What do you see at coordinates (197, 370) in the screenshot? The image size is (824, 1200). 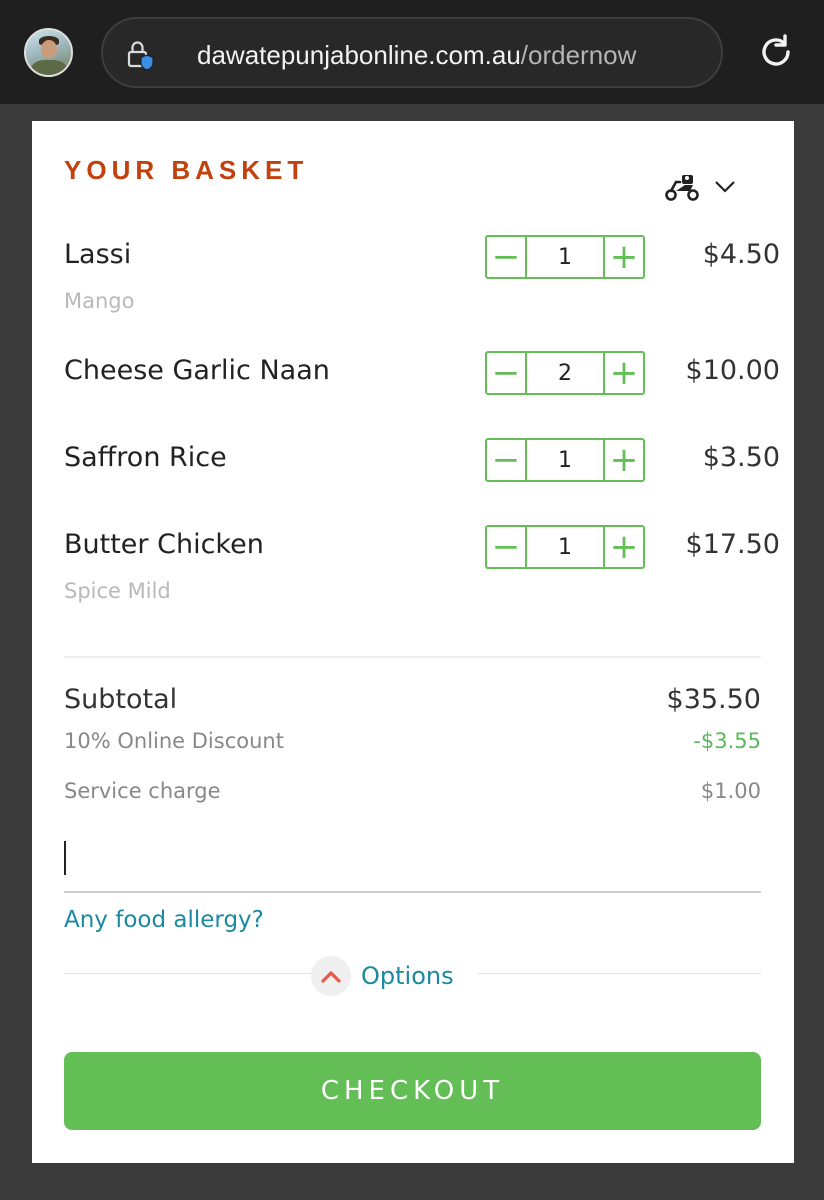 I see `item-name: Cheese Garlic Naan` at bounding box center [197, 370].